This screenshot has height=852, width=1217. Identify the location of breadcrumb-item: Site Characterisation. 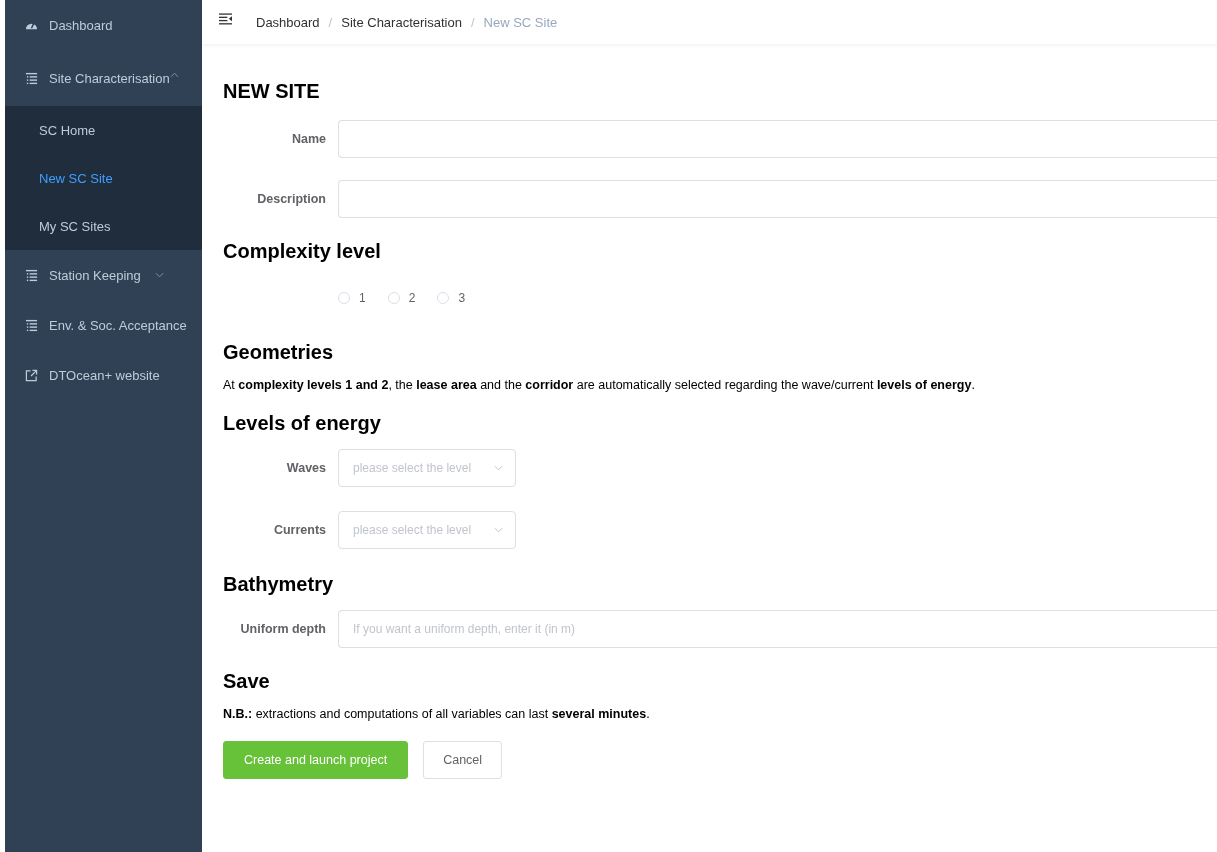
(401, 22).